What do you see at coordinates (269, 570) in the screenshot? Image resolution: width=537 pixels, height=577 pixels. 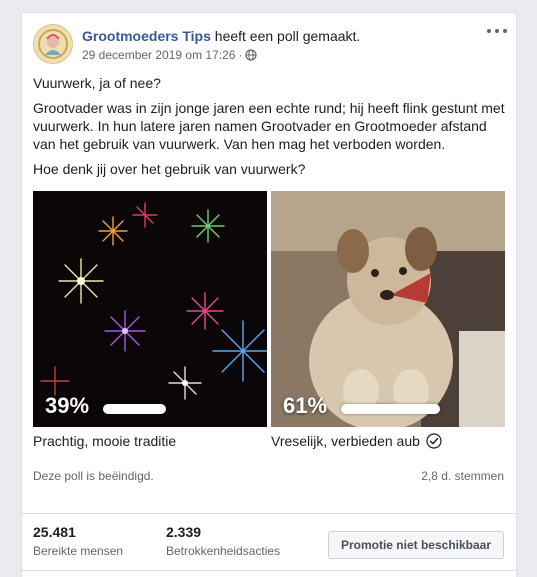 I see `footer-divider` at bounding box center [269, 570].